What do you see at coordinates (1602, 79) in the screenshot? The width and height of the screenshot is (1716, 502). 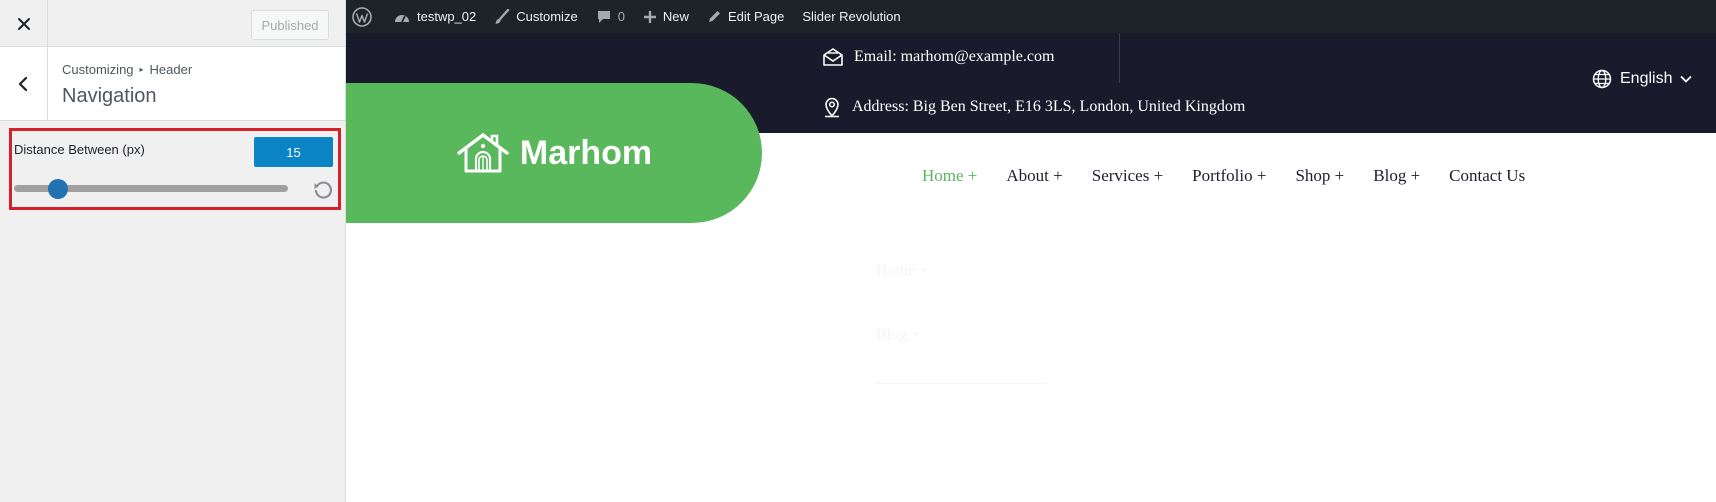 I see `globe-icon` at bounding box center [1602, 79].